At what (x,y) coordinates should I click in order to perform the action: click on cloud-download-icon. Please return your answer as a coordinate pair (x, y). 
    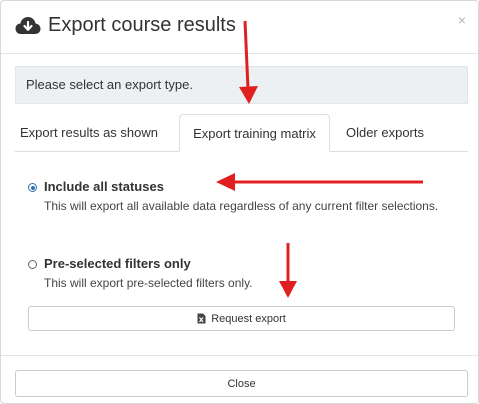
    Looking at the image, I should click on (28, 25).